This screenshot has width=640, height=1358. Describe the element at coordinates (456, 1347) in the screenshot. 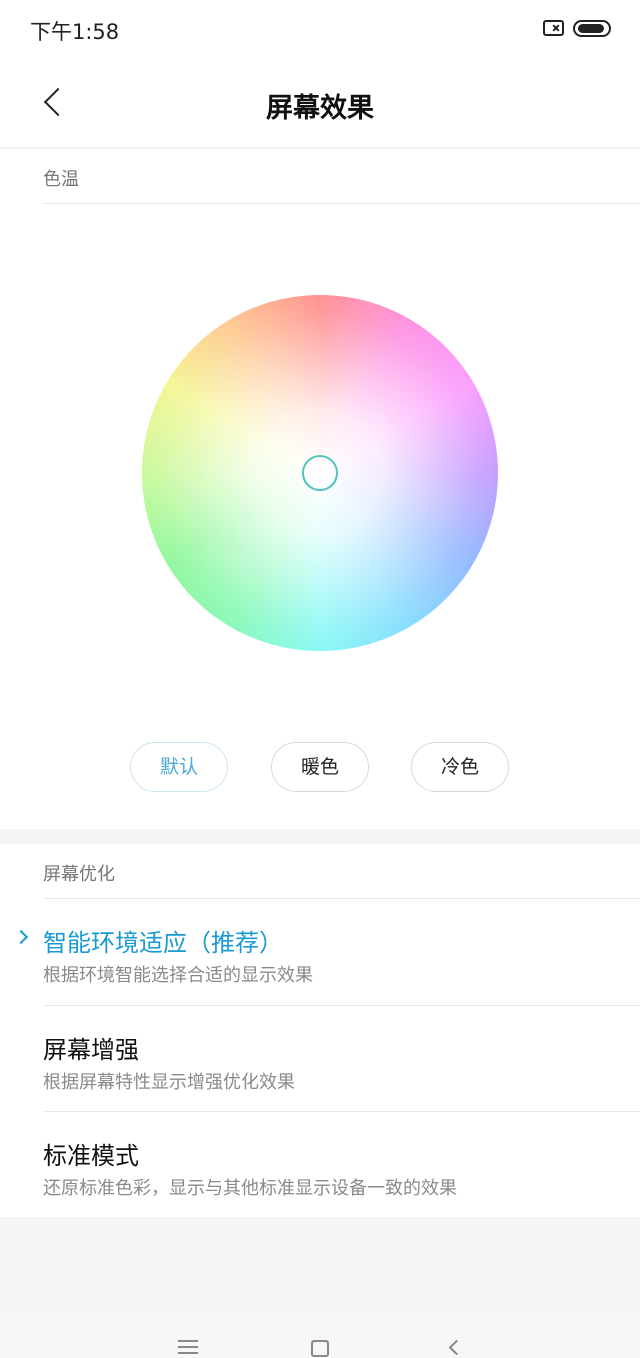

I see `back-icon` at that location.